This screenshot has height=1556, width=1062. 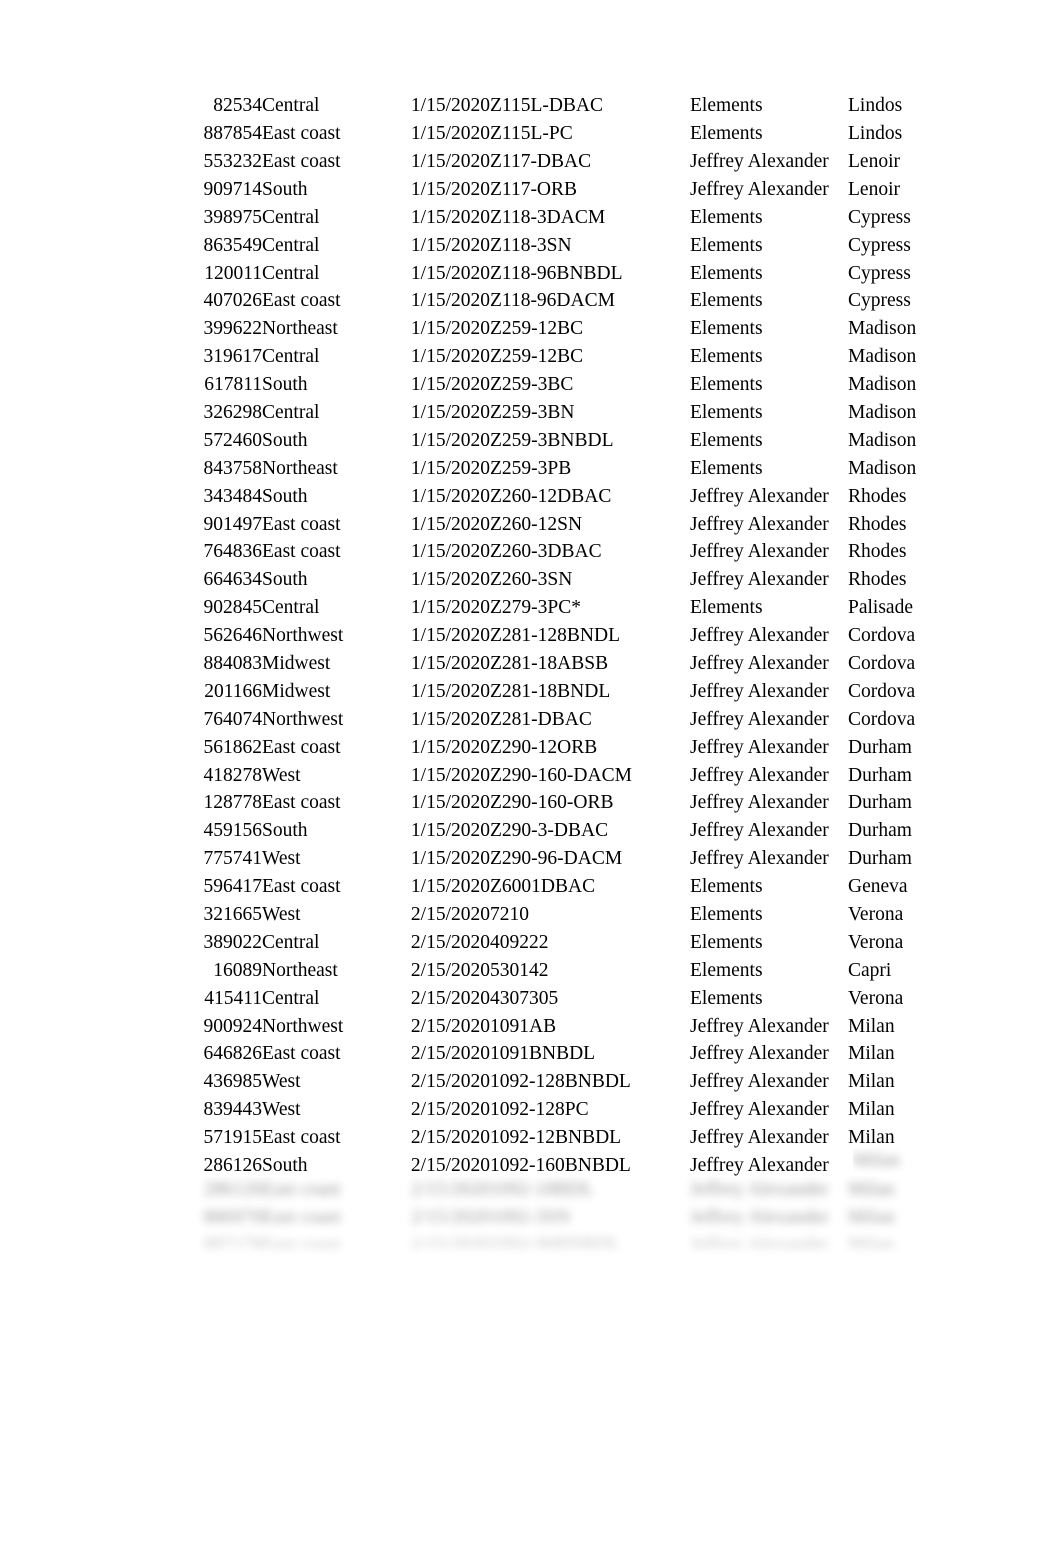 I want to click on cell-id: 884083, so click(x=233, y=663).